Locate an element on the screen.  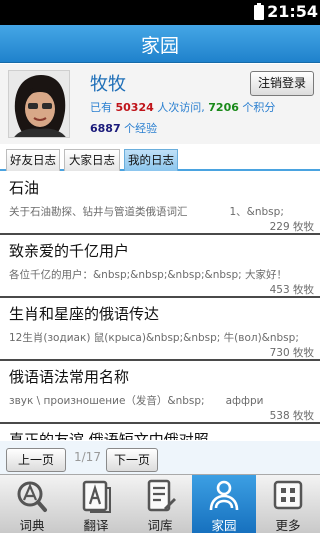
battery-icon is located at coordinates (259, 11).